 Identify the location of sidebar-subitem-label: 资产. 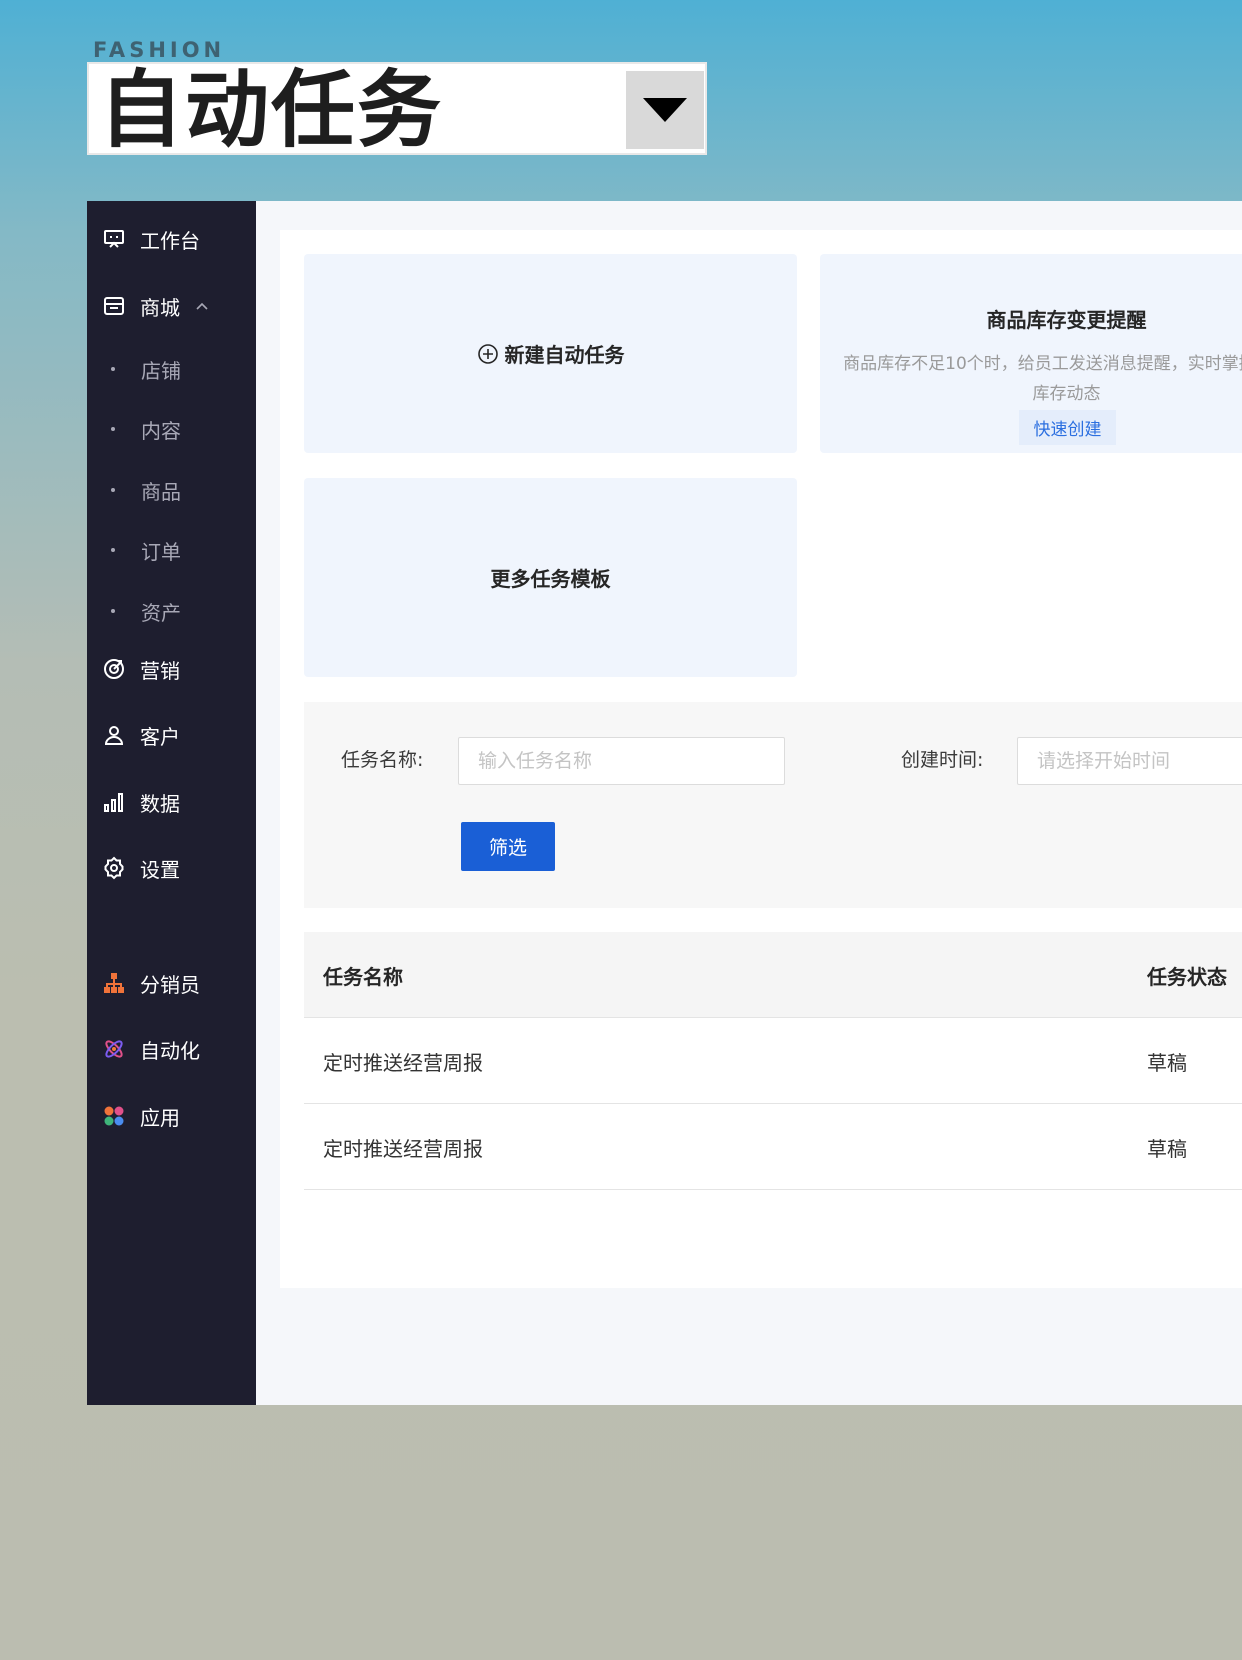
(161, 612).